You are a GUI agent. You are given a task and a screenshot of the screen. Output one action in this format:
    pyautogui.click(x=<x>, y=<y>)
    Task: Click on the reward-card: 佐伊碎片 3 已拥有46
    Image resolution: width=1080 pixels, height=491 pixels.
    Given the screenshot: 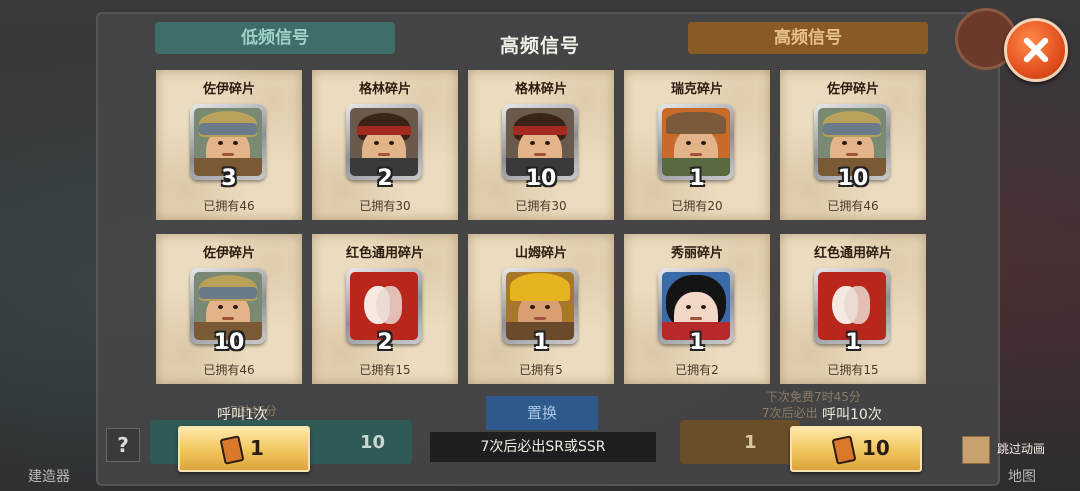 What is the action you would take?
    pyautogui.click(x=229, y=145)
    